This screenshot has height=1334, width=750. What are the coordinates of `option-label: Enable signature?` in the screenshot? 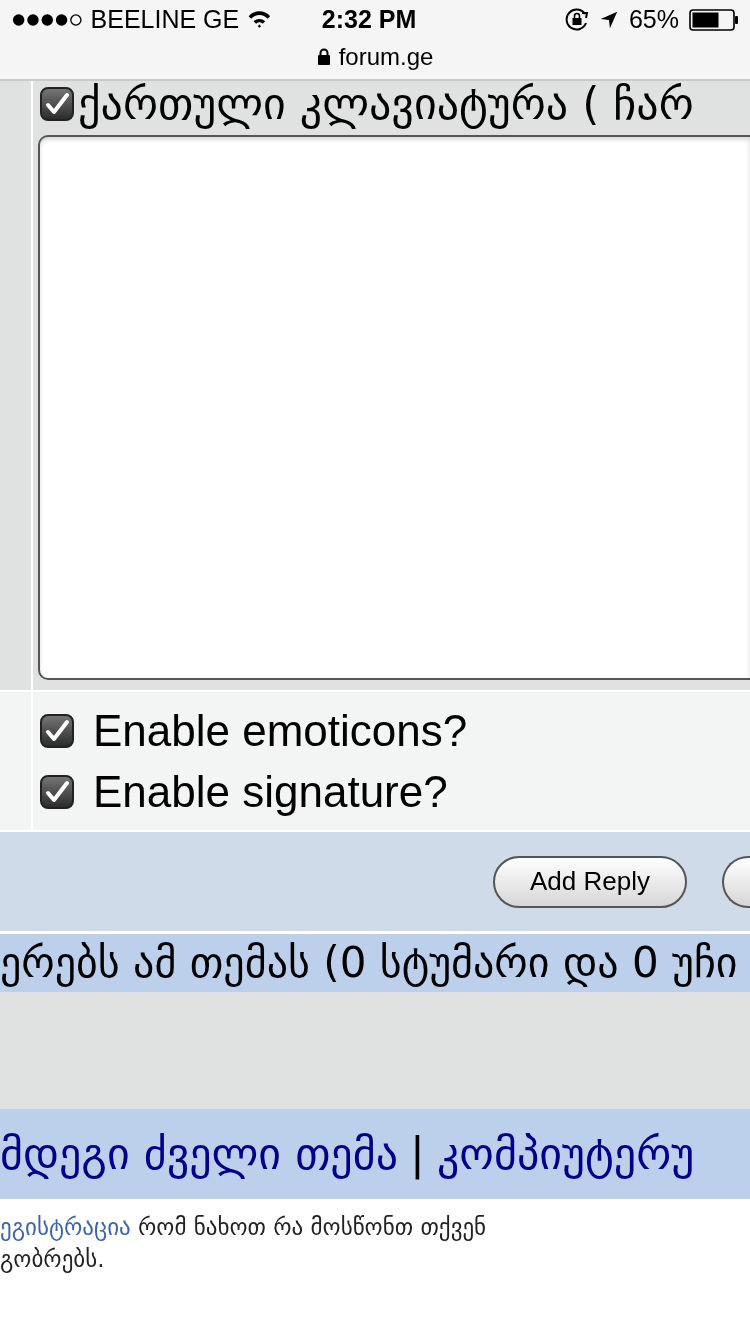 It's located at (270, 791).